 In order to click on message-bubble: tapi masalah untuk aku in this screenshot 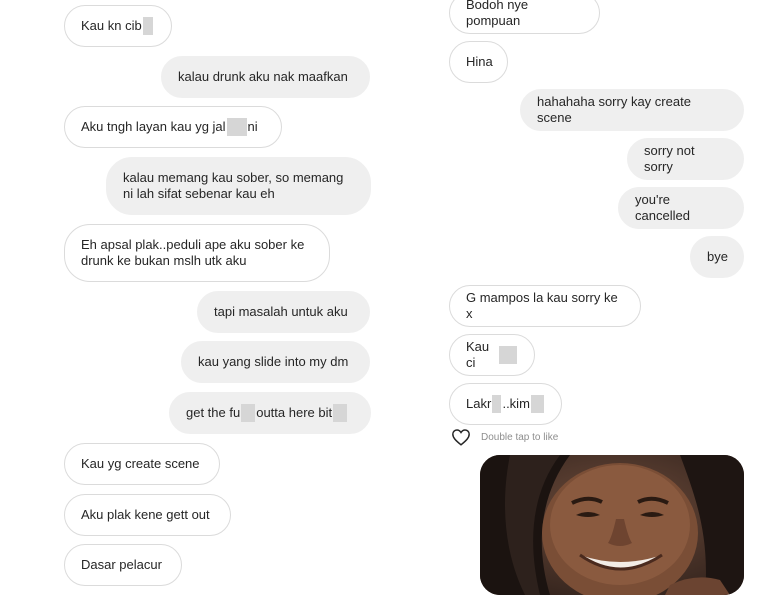, I will do `click(283, 312)`.